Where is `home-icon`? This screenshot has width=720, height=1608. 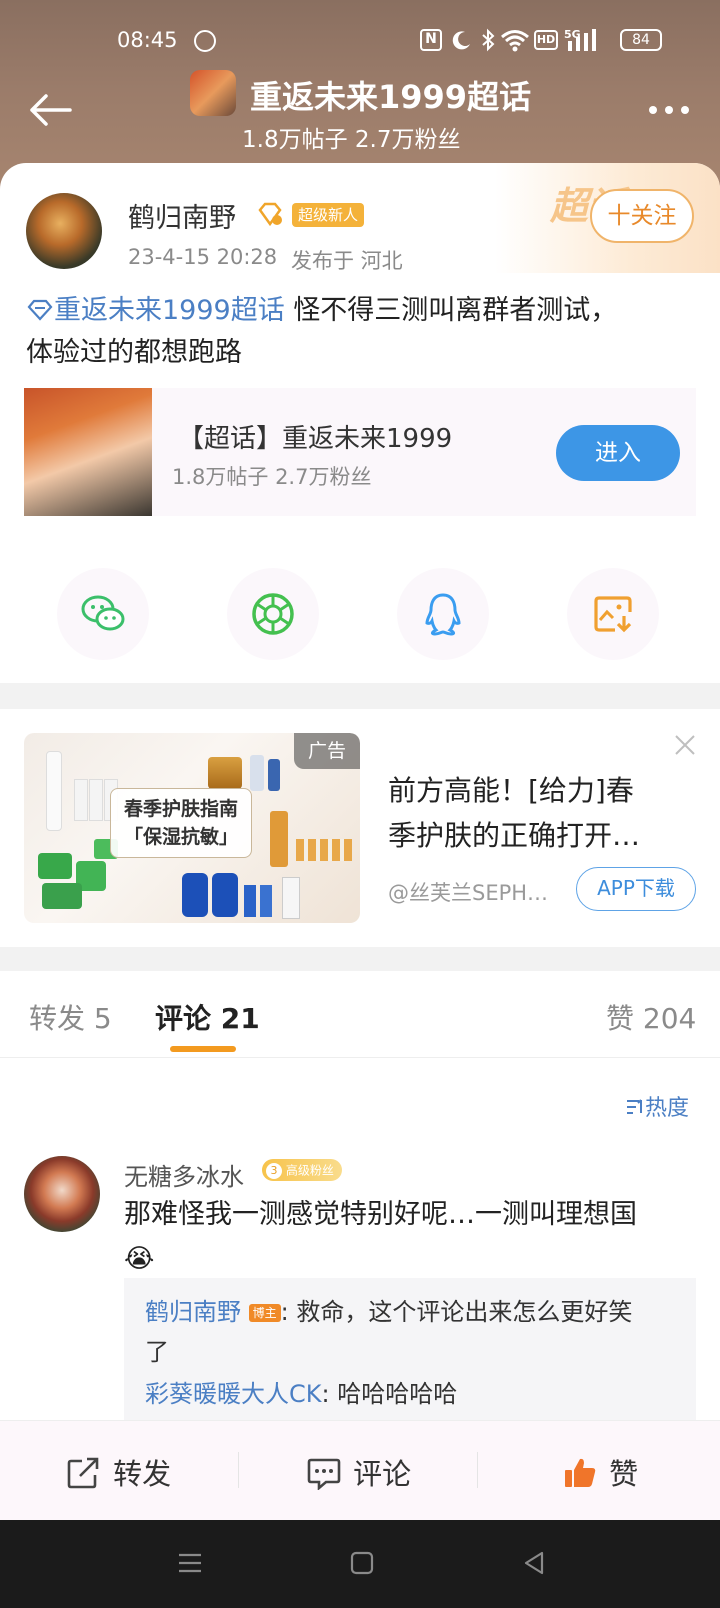 home-icon is located at coordinates (362, 1563).